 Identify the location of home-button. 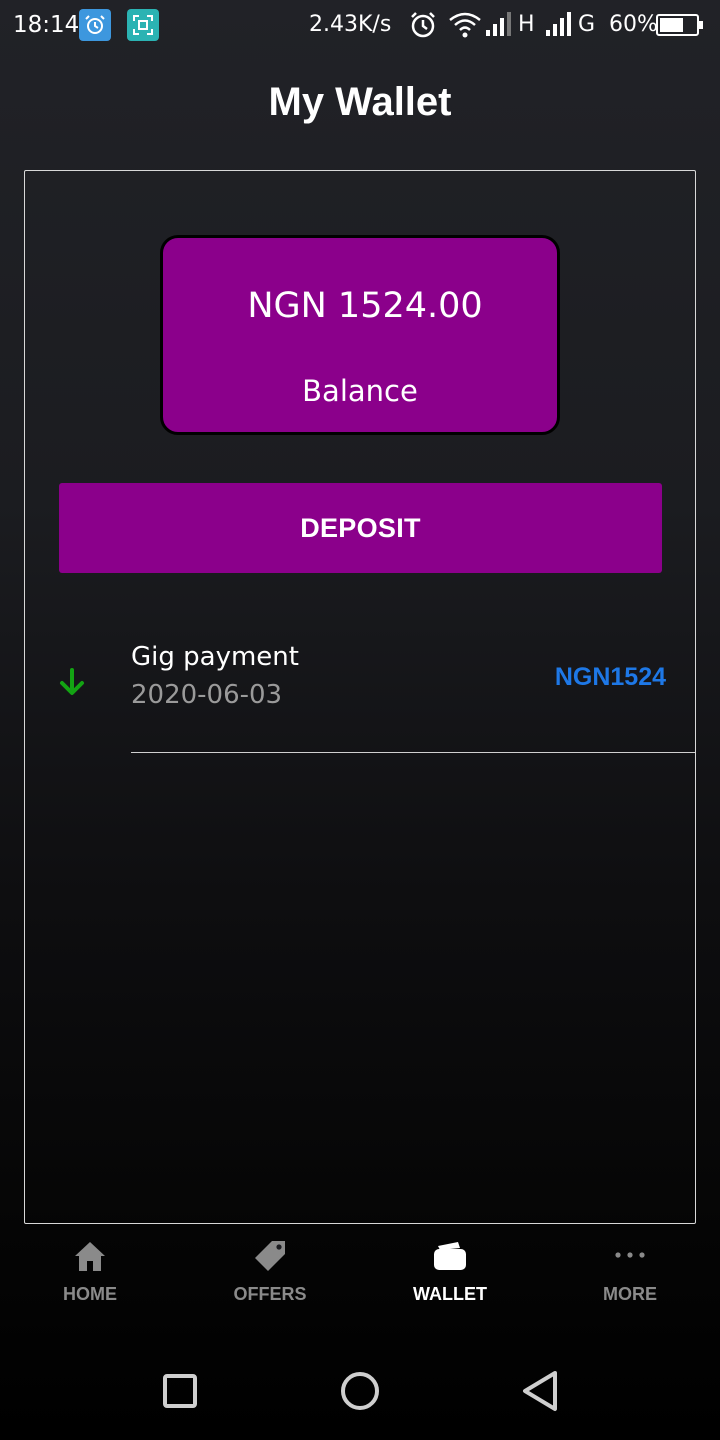
(360, 1392).